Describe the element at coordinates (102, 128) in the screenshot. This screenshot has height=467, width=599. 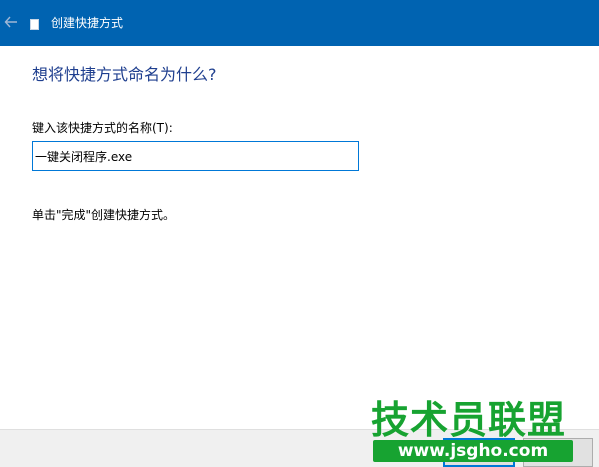
I see `name-field-label: 键入该快捷方式的名称(T):` at that location.